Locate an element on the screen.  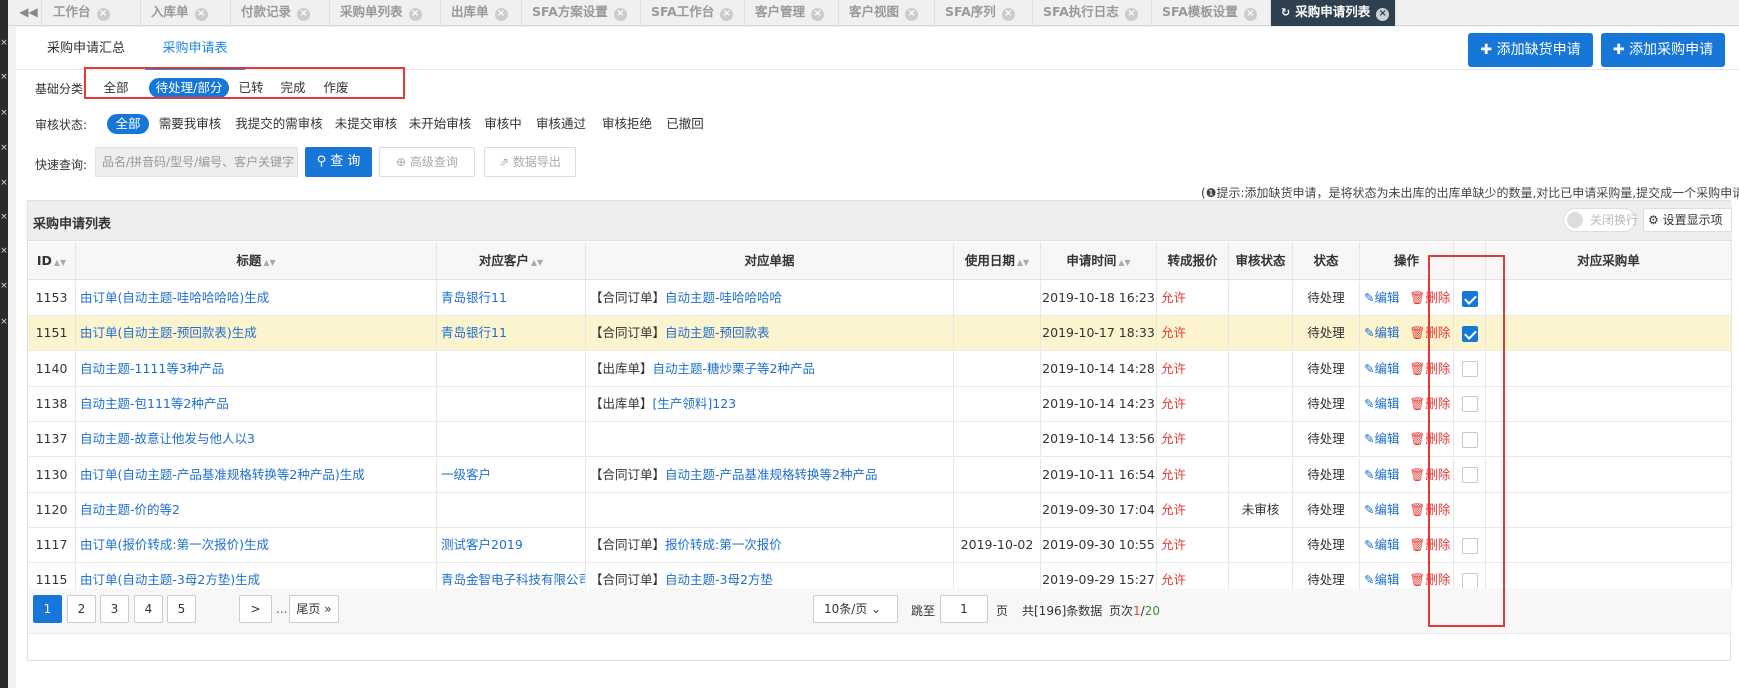
page-button: 4 is located at coordinates (148, 609).